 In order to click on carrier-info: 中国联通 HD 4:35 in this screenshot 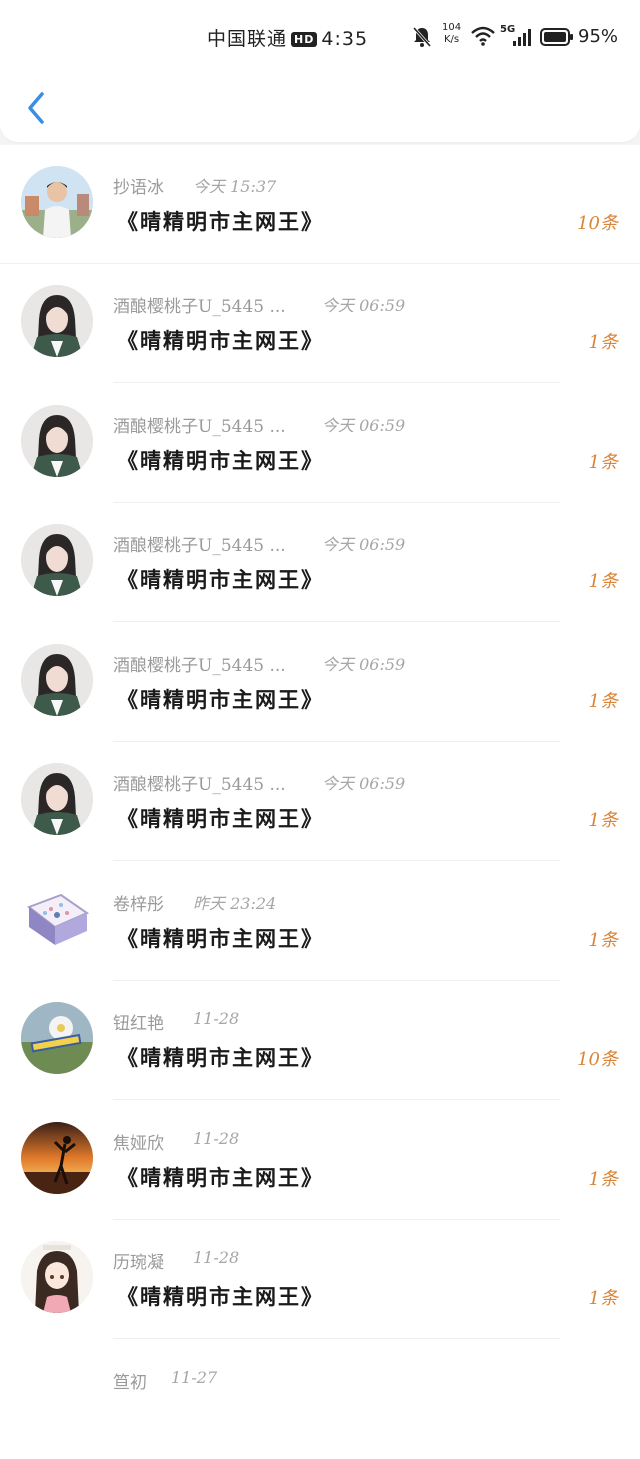, I will do `click(287, 37)`.